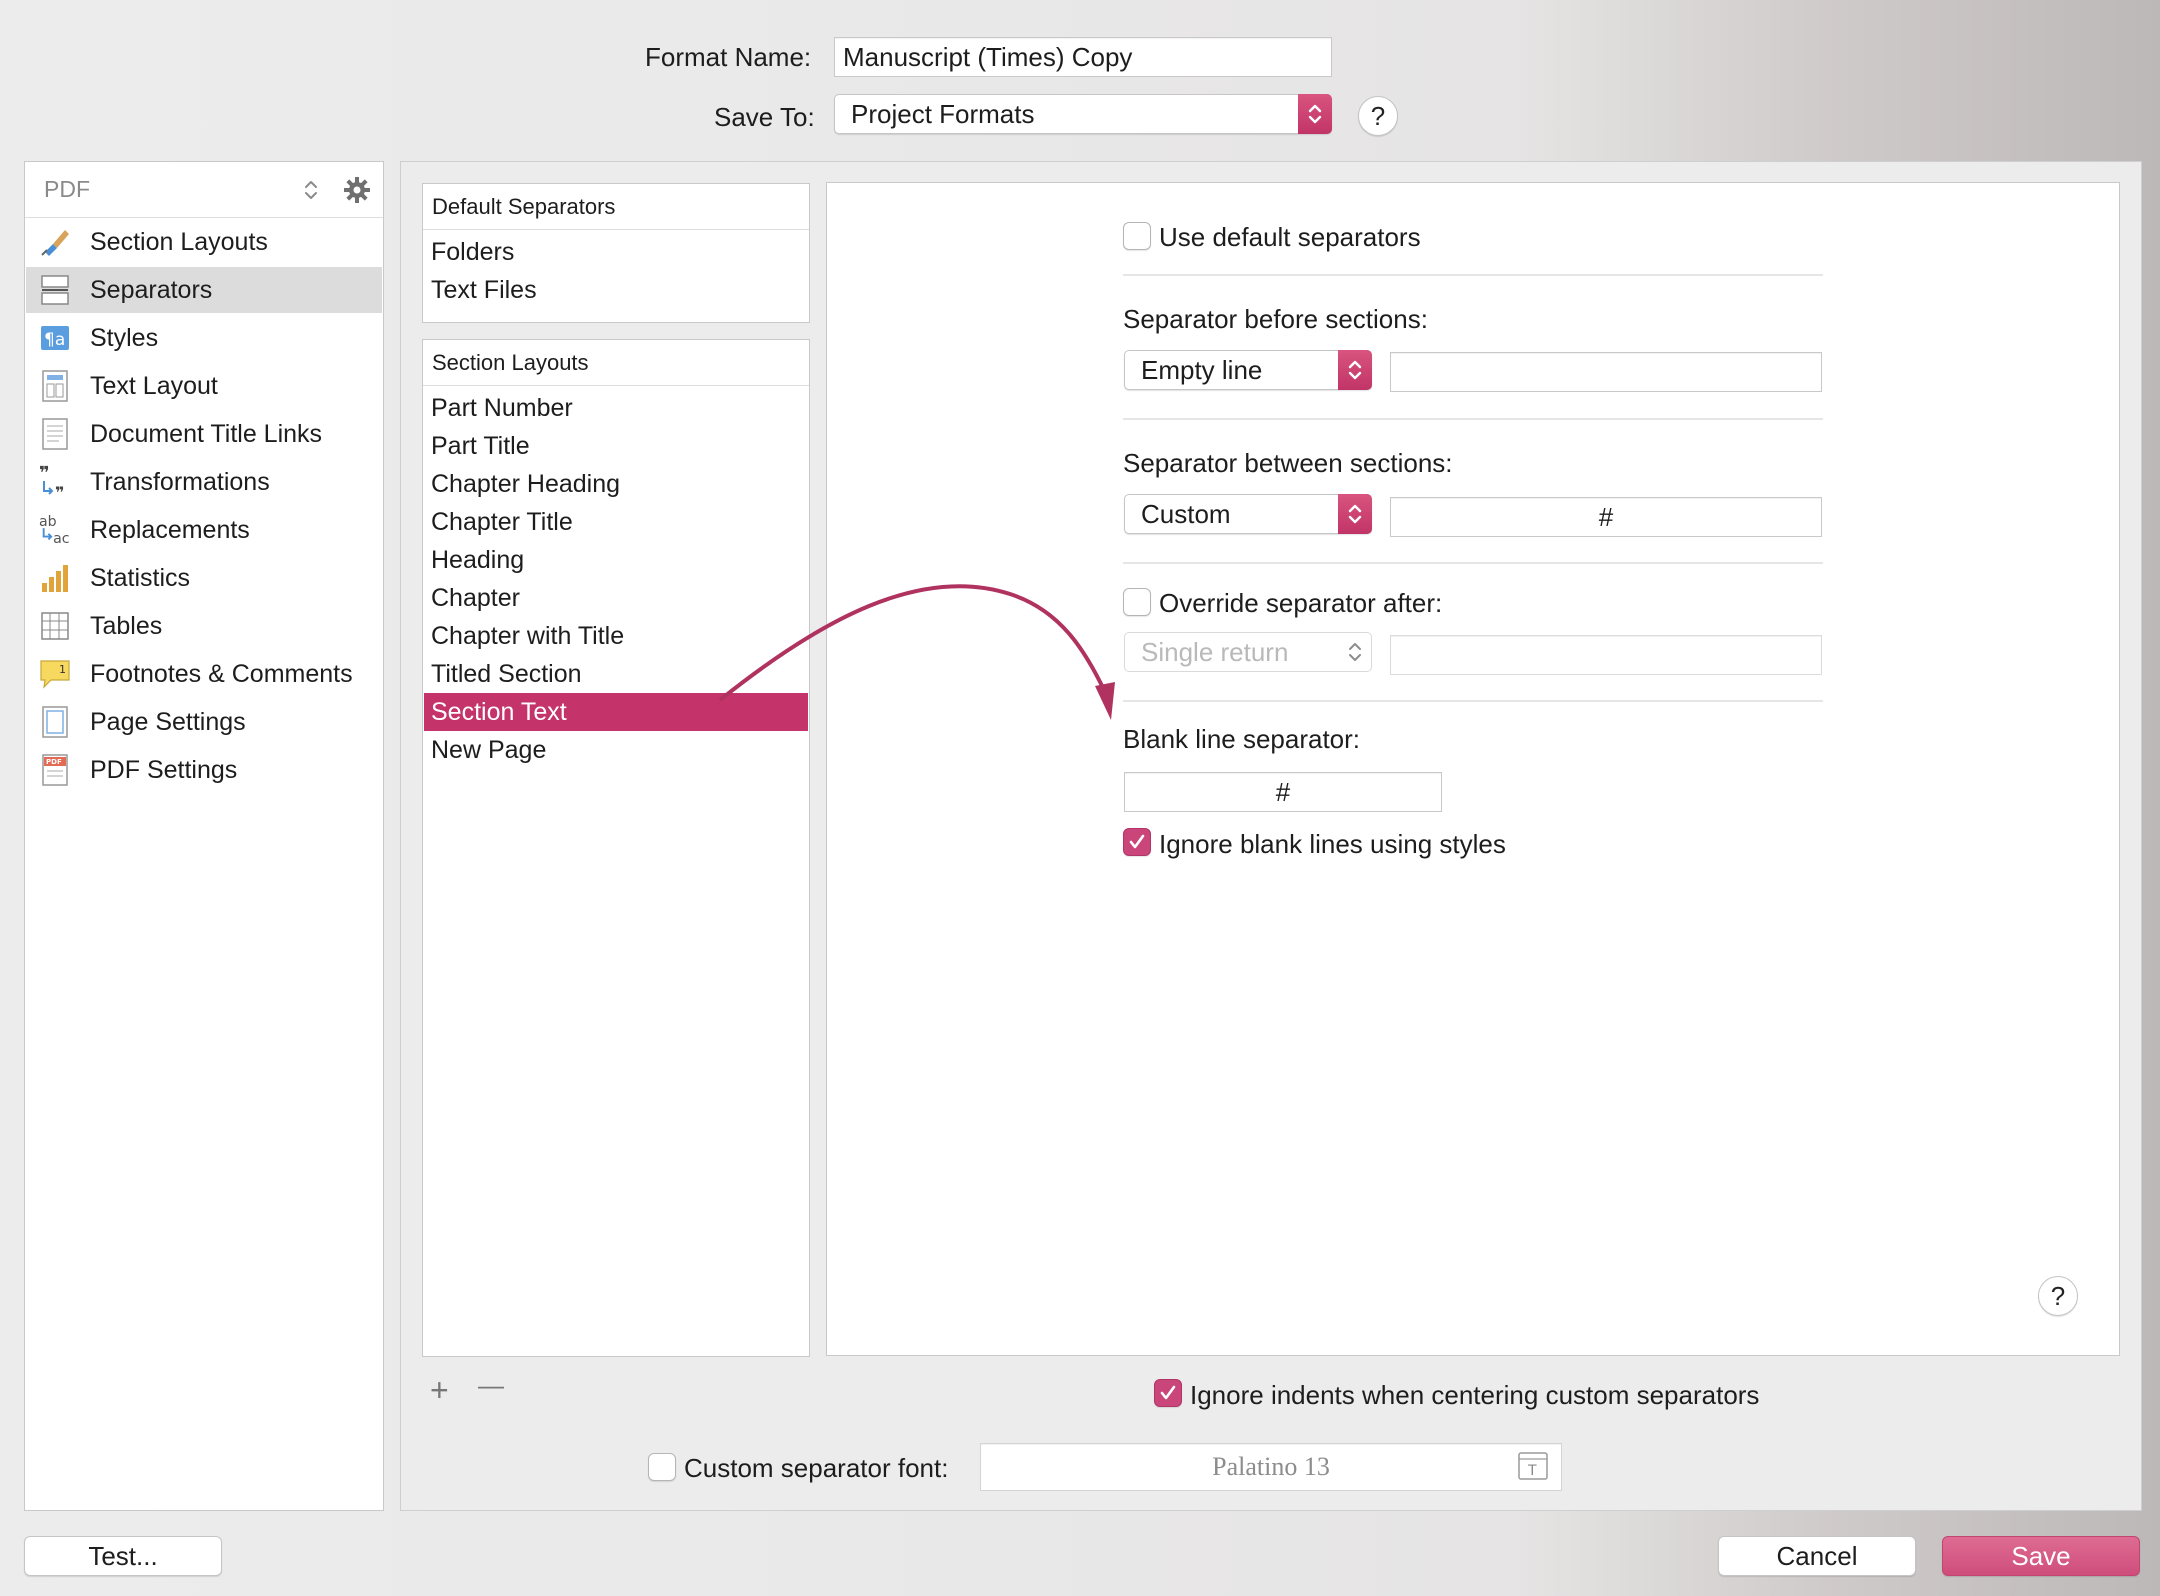  Describe the element at coordinates (1290, 237) in the screenshot. I see `use-default-label: Use default separators` at that location.